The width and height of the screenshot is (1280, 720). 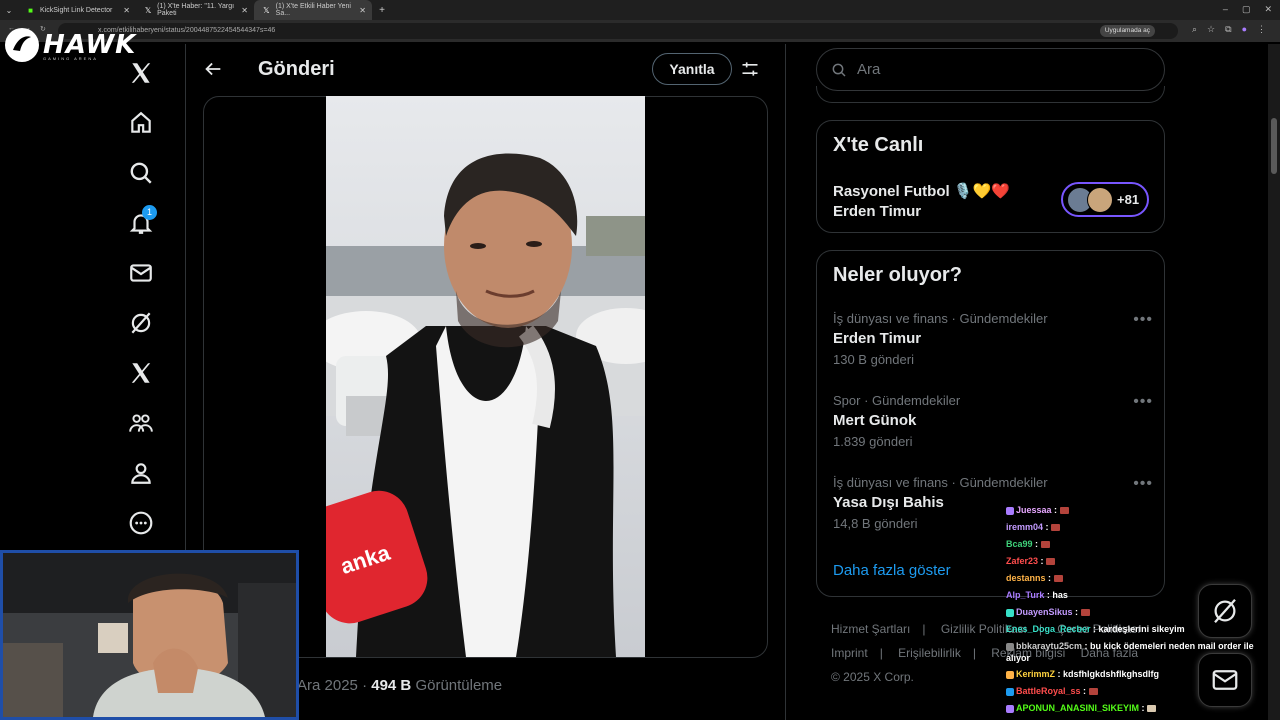 What do you see at coordinates (1127, 31) in the screenshot?
I see `open-in-app-button: Uygulamada aç` at bounding box center [1127, 31].